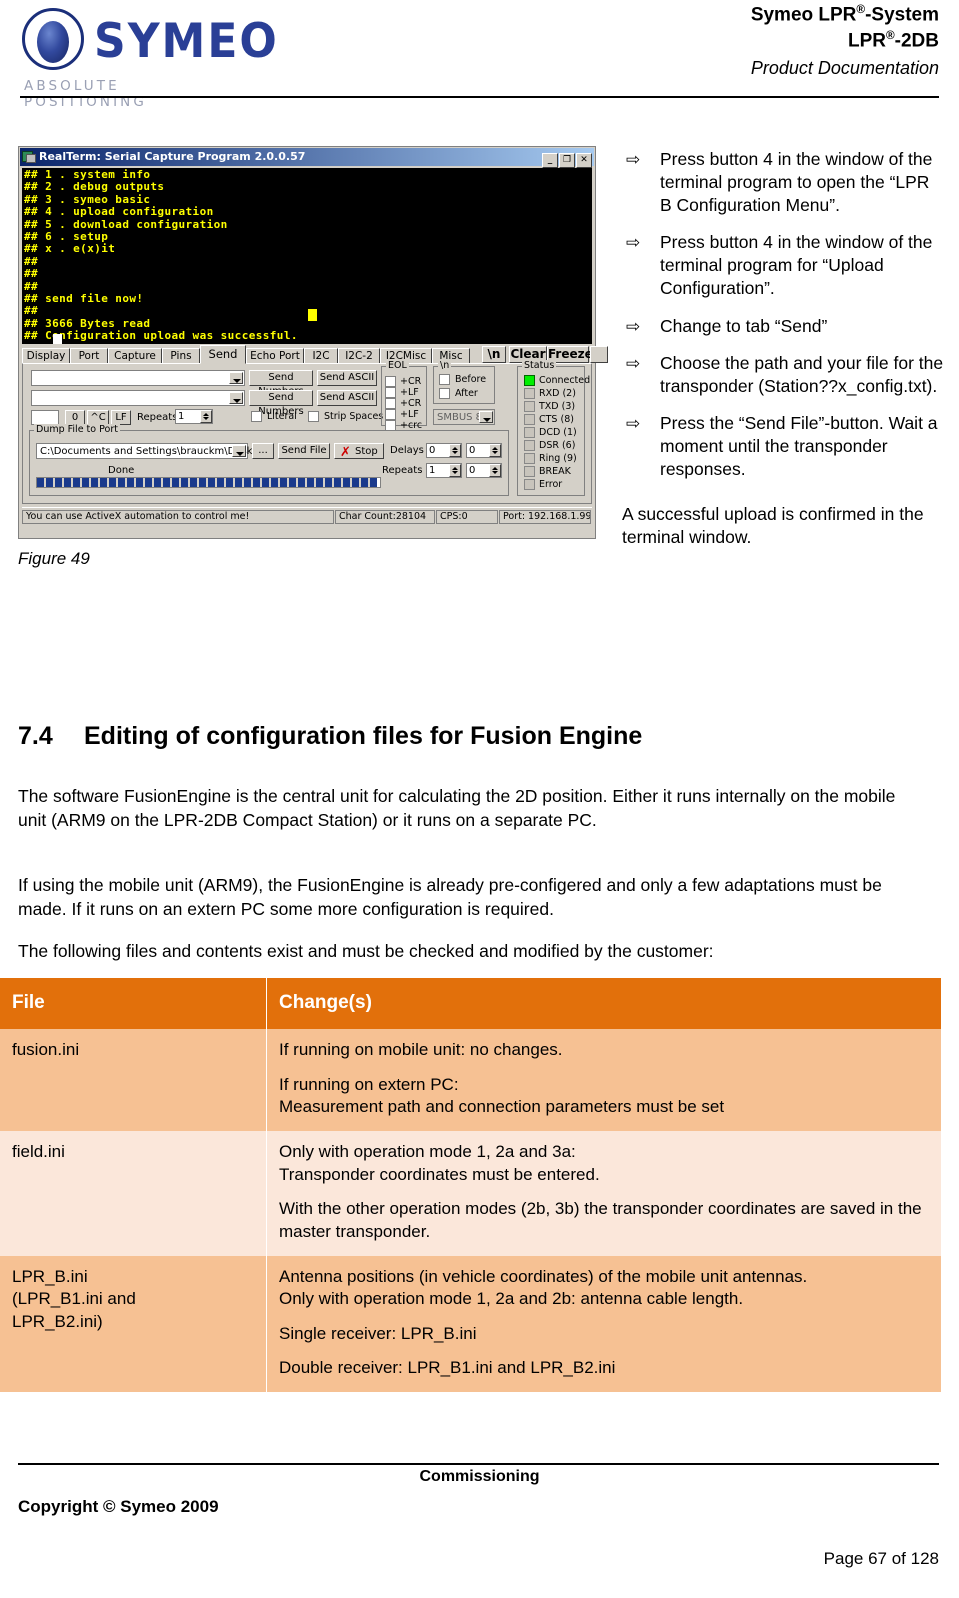 The image size is (959, 1598). I want to click on status-label-break: BREAK, so click(555, 471).